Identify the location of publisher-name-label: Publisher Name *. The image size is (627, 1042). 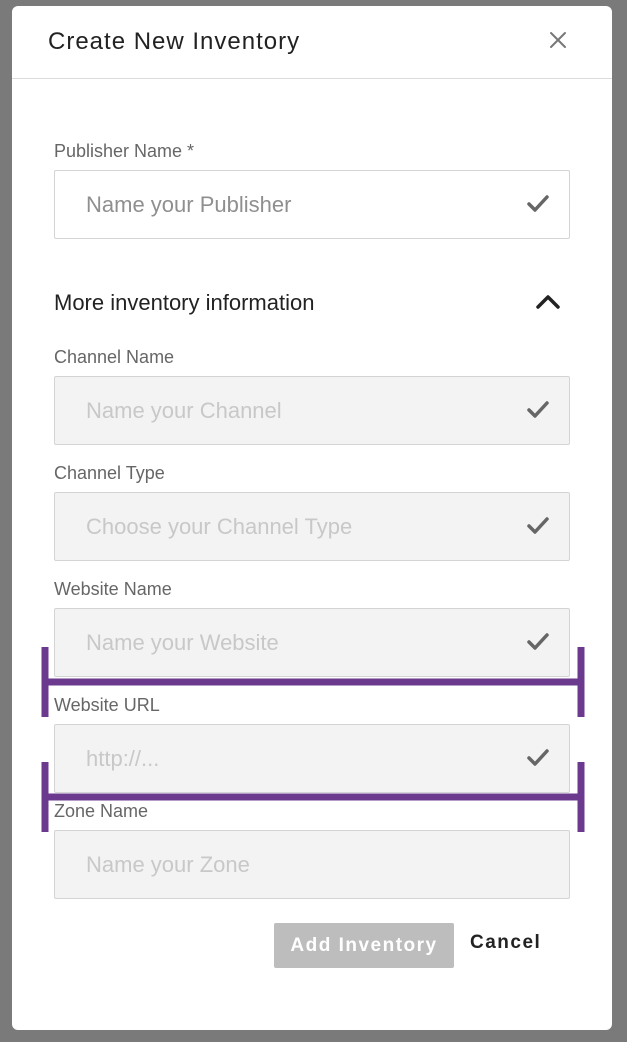
(124, 151).